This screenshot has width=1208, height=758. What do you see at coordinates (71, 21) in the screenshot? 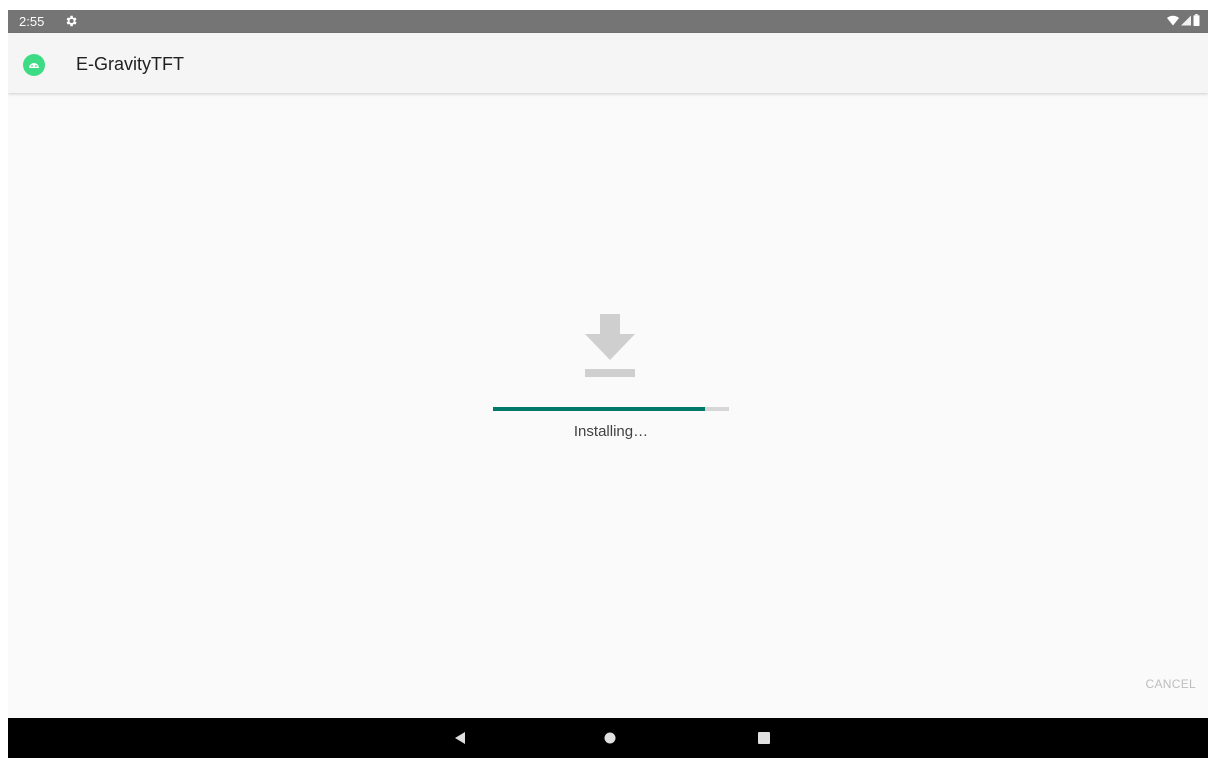
I see `gear-icon` at bounding box center [71, 21].